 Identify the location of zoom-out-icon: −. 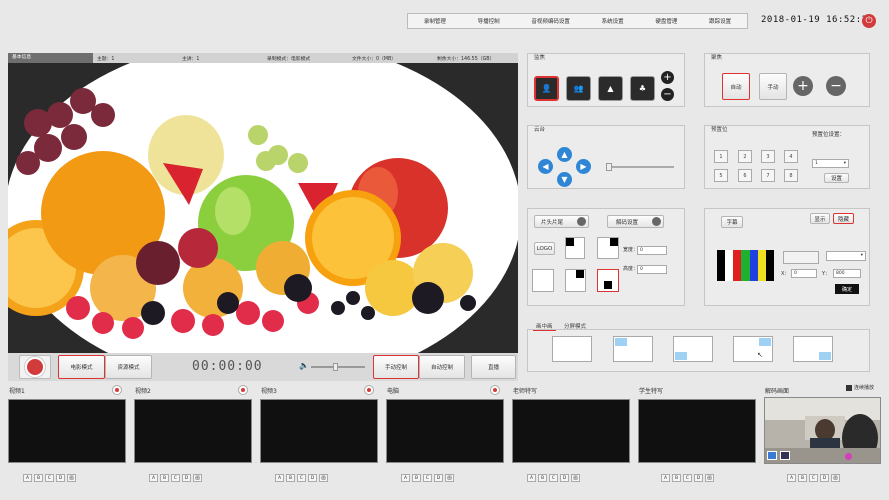
(667, 94).